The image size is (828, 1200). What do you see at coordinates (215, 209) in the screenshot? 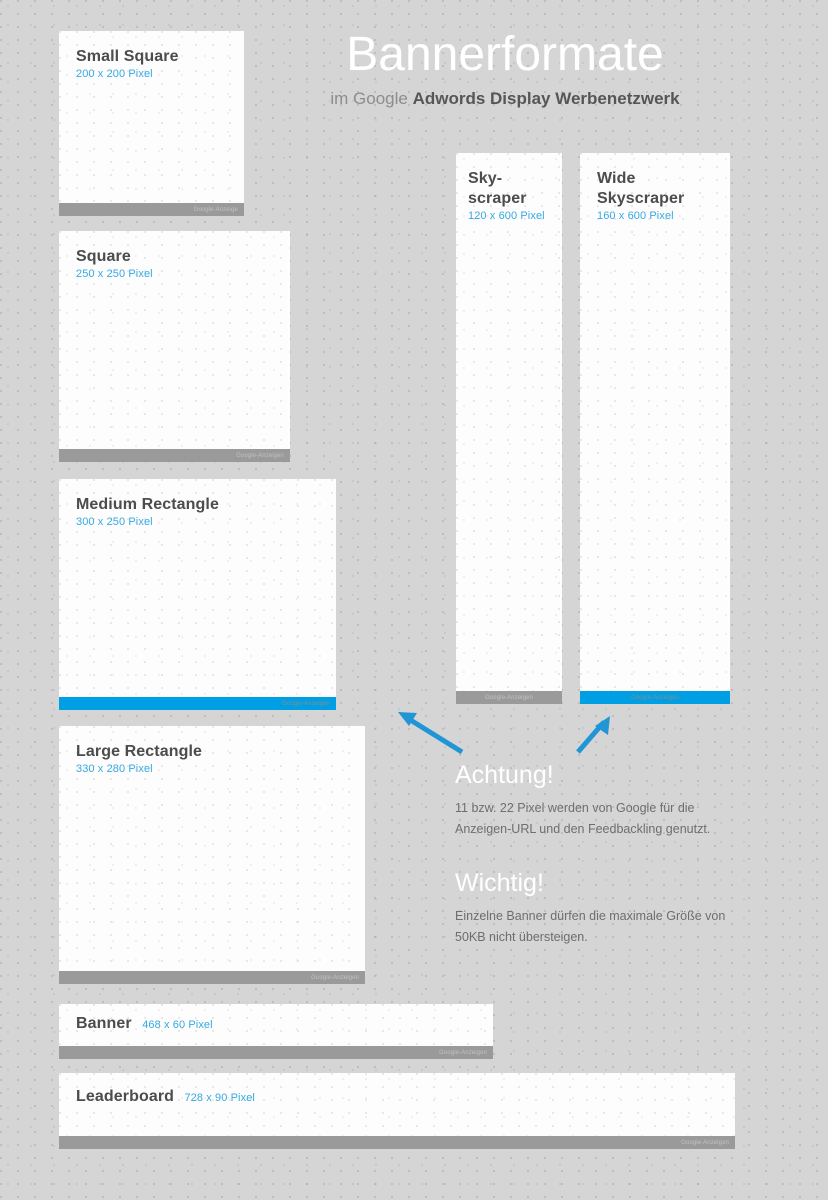
I see `footer-ad-label: Google-Anzeige` at bounding box center [215, 209].